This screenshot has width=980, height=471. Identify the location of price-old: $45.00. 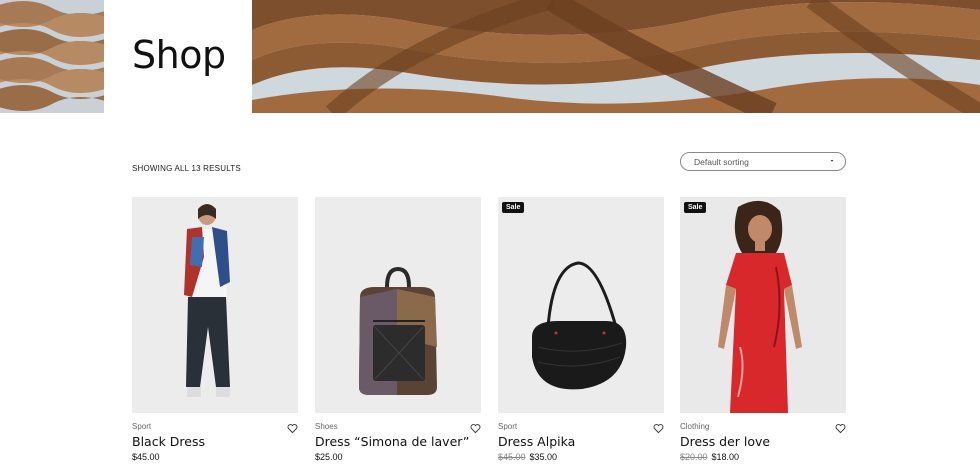
(512, 457).